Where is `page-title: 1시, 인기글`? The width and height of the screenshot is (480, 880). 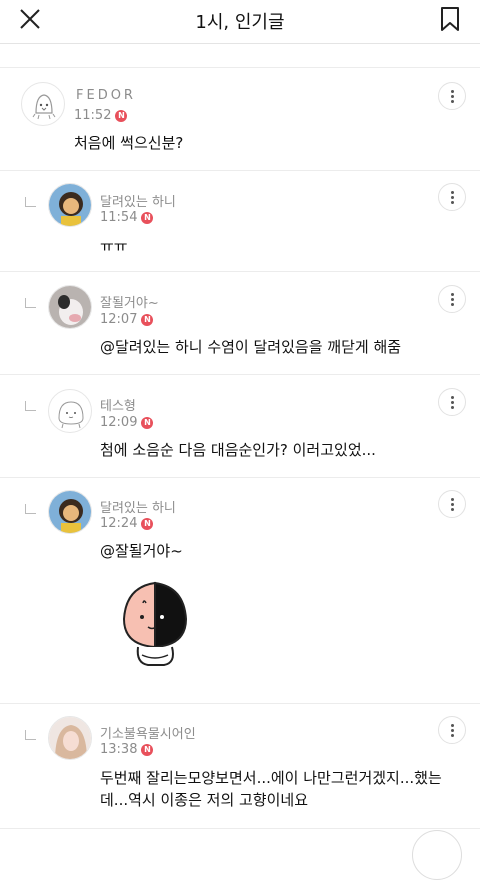 page-title: 1시, 인기글 is located at coordinates (240, 22).